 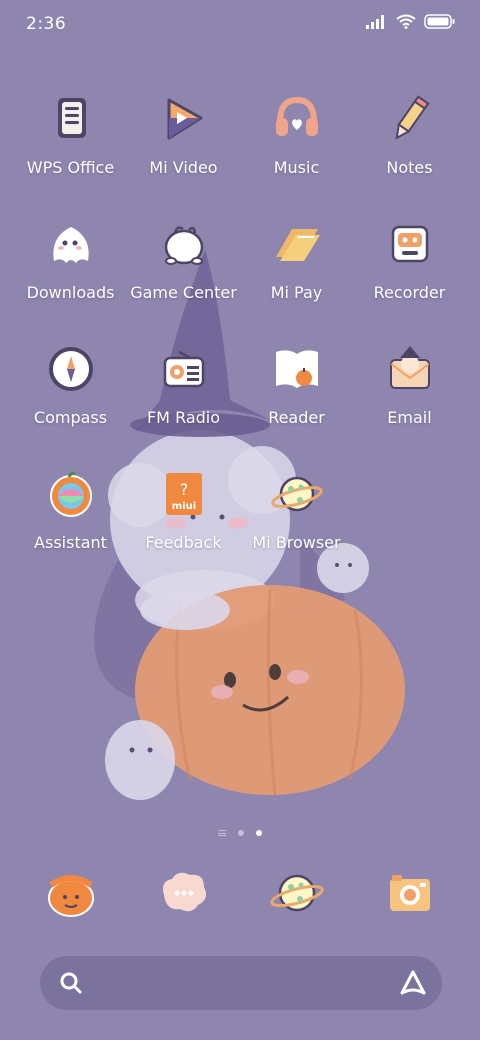 I want to click on app-label: Mi Video, so click(x=183, y=167).